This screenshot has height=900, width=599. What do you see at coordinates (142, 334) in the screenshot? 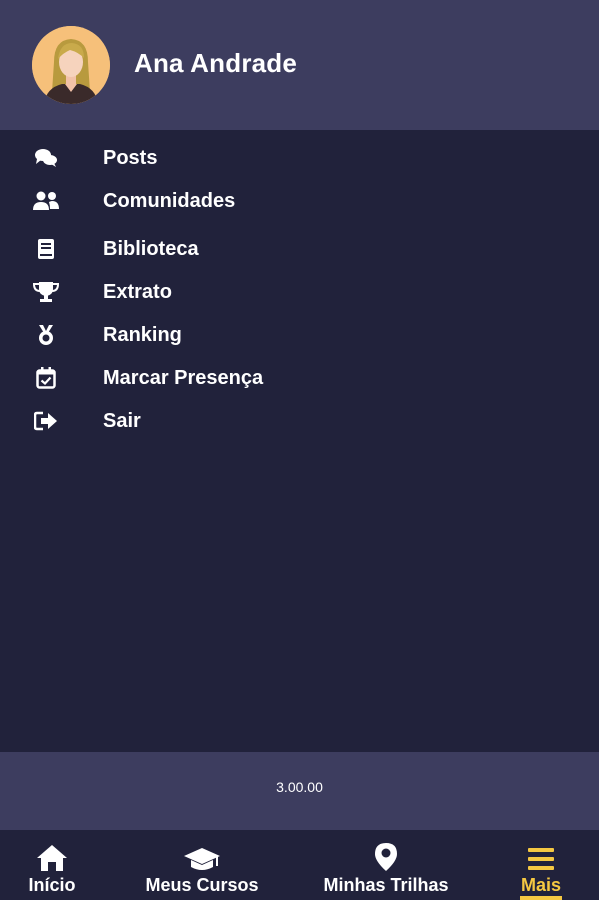
I see `menu-item-label: Ranking` at bounding box center [142, 334].